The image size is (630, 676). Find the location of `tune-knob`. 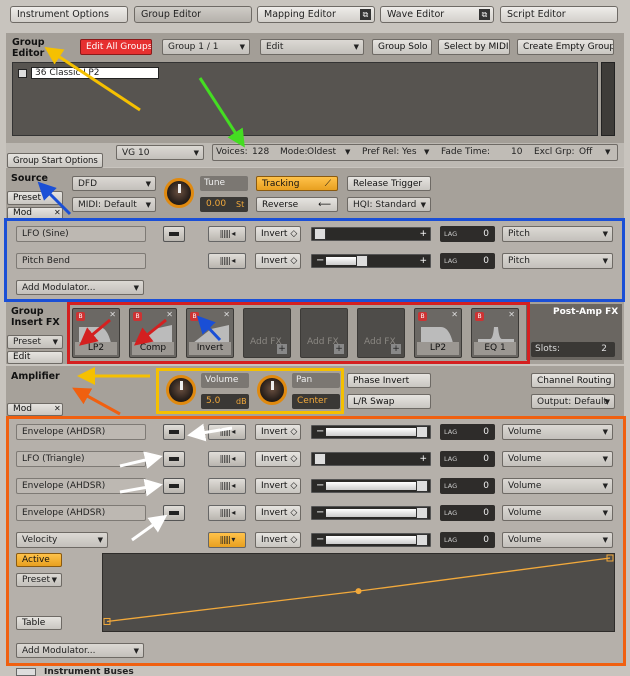

tune-knob is located at coordinates (179, 193).